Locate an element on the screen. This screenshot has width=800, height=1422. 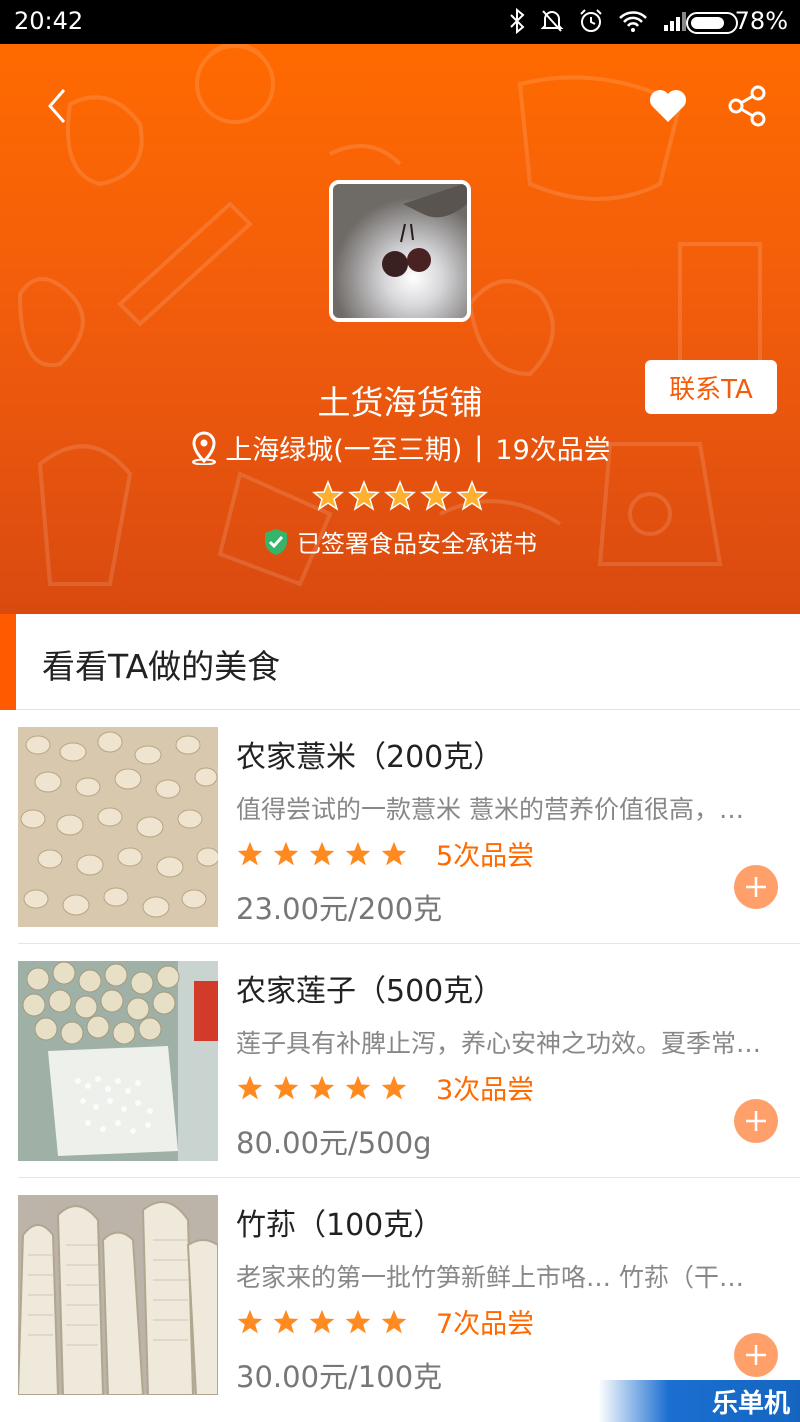
favorite-button is located at coordinates (668, 106).